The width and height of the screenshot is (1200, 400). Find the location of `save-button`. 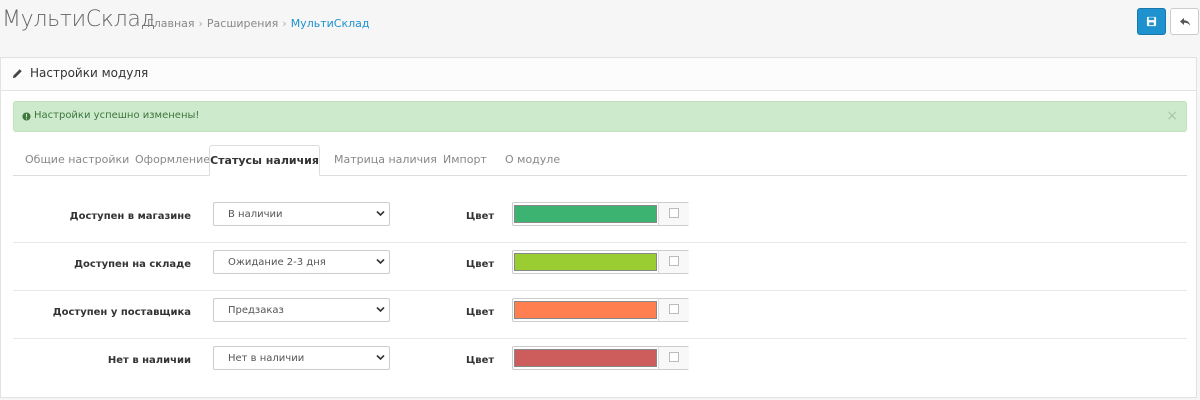

save-button is located at coordinates (1151, 21).